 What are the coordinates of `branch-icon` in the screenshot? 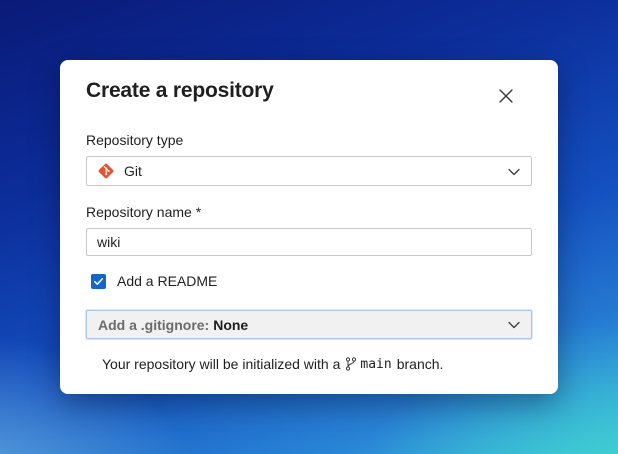 It's located at (351, 364).